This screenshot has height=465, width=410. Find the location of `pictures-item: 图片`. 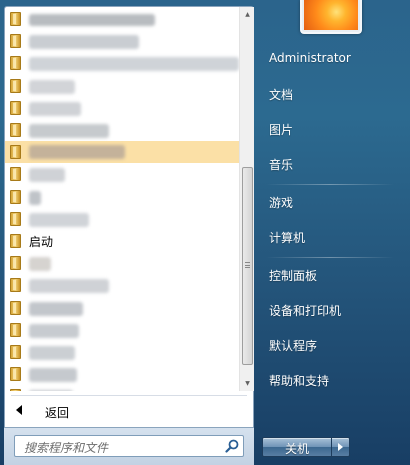

pictures-item: 图片 is located at coordinates (332, 130).